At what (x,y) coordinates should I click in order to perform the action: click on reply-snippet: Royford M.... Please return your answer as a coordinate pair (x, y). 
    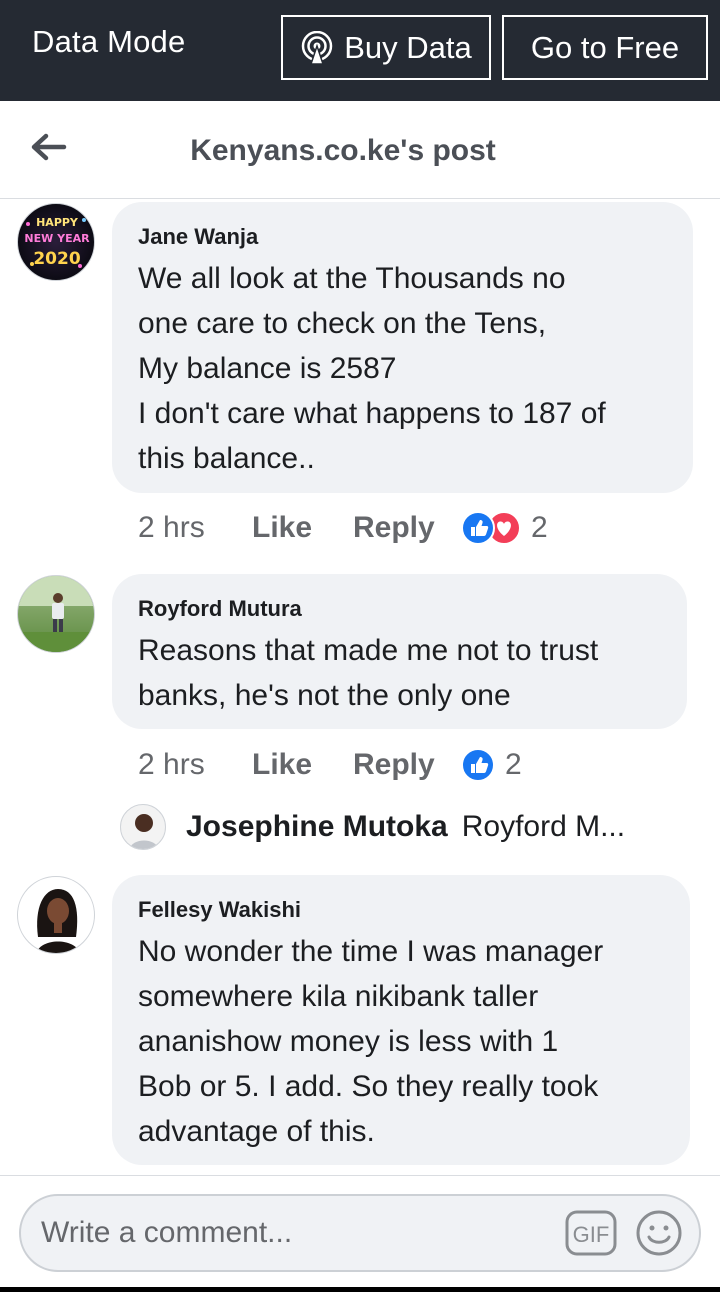
    Looking at the image, I should click on (543, 826).